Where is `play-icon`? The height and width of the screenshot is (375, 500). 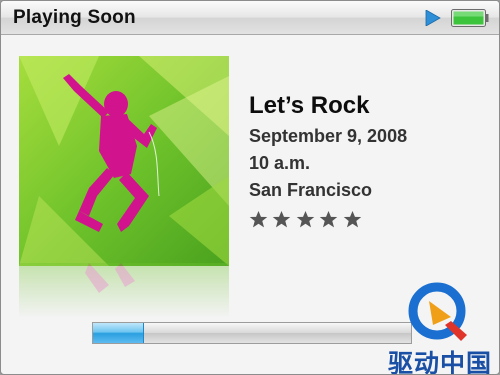 play-icon is located at coordinates (433, 18).